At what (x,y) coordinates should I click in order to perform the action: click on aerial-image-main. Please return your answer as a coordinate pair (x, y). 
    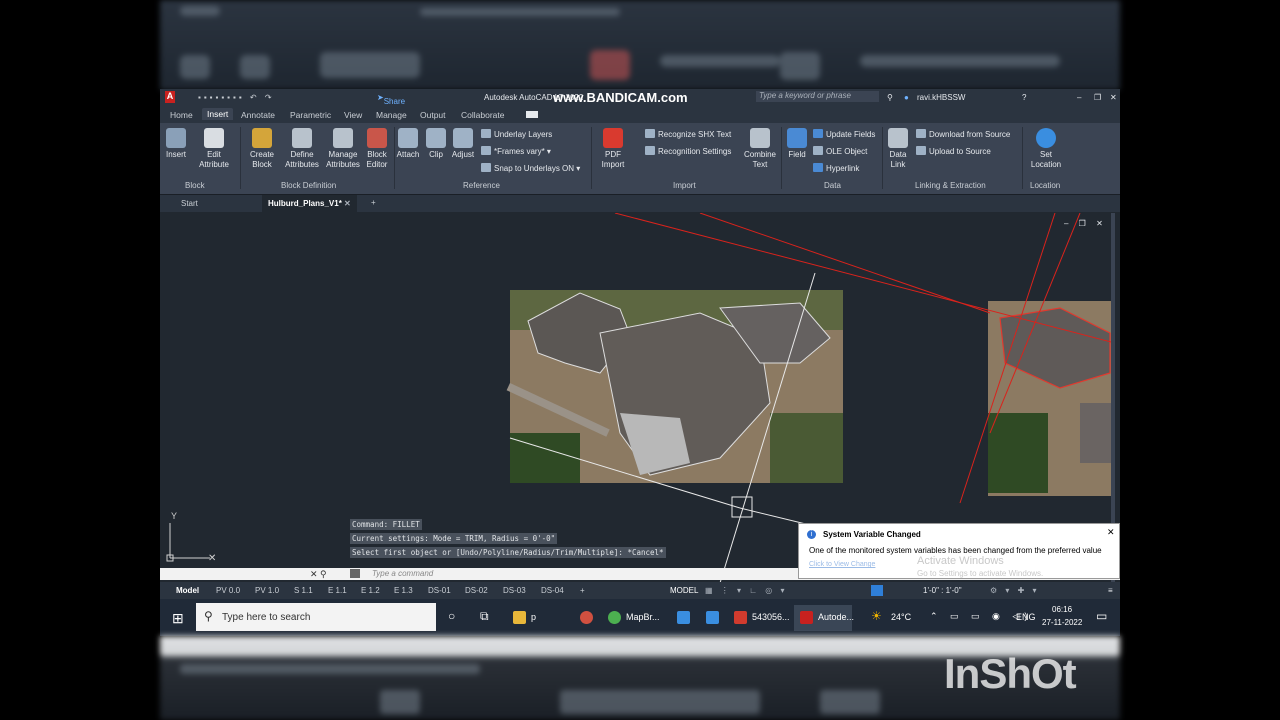
    Looking at the image, I should click on (674, 386).